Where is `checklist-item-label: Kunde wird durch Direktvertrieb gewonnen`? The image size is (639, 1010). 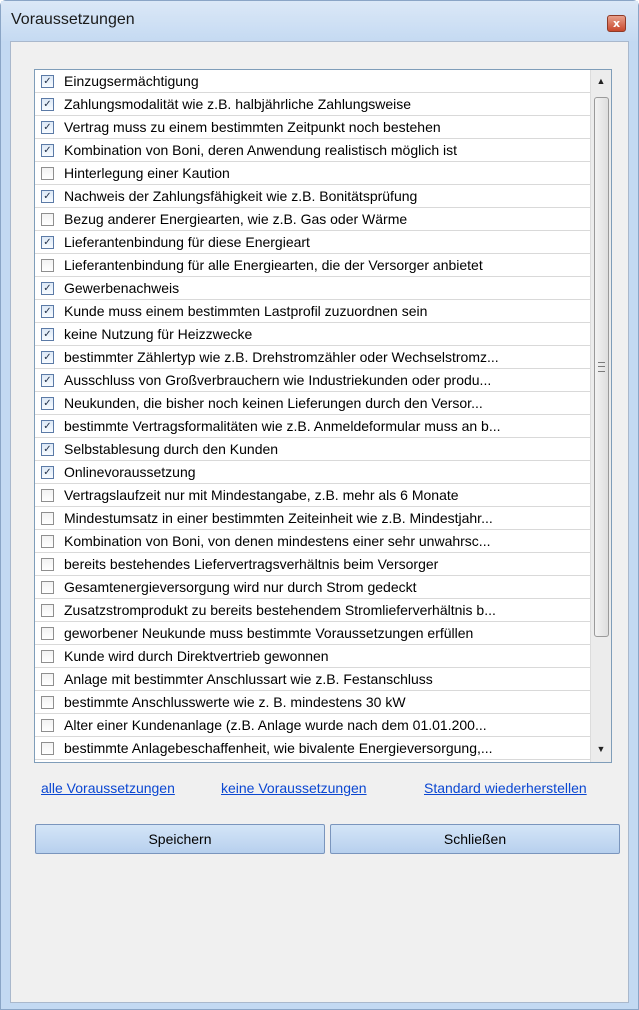
checklist-item-label: Kunde wird durch Direktvertrieb gewonnen is located at coordinates (196, 656).